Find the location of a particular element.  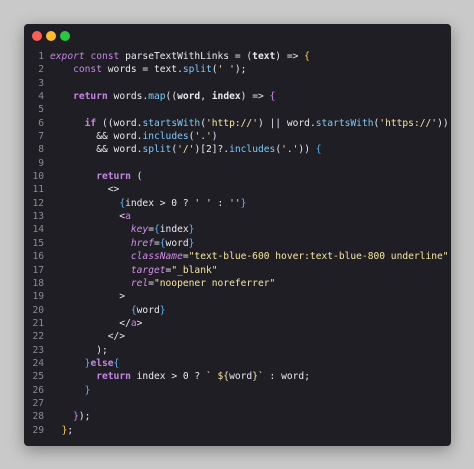

code-token: text is located at coordinates (264, 56).